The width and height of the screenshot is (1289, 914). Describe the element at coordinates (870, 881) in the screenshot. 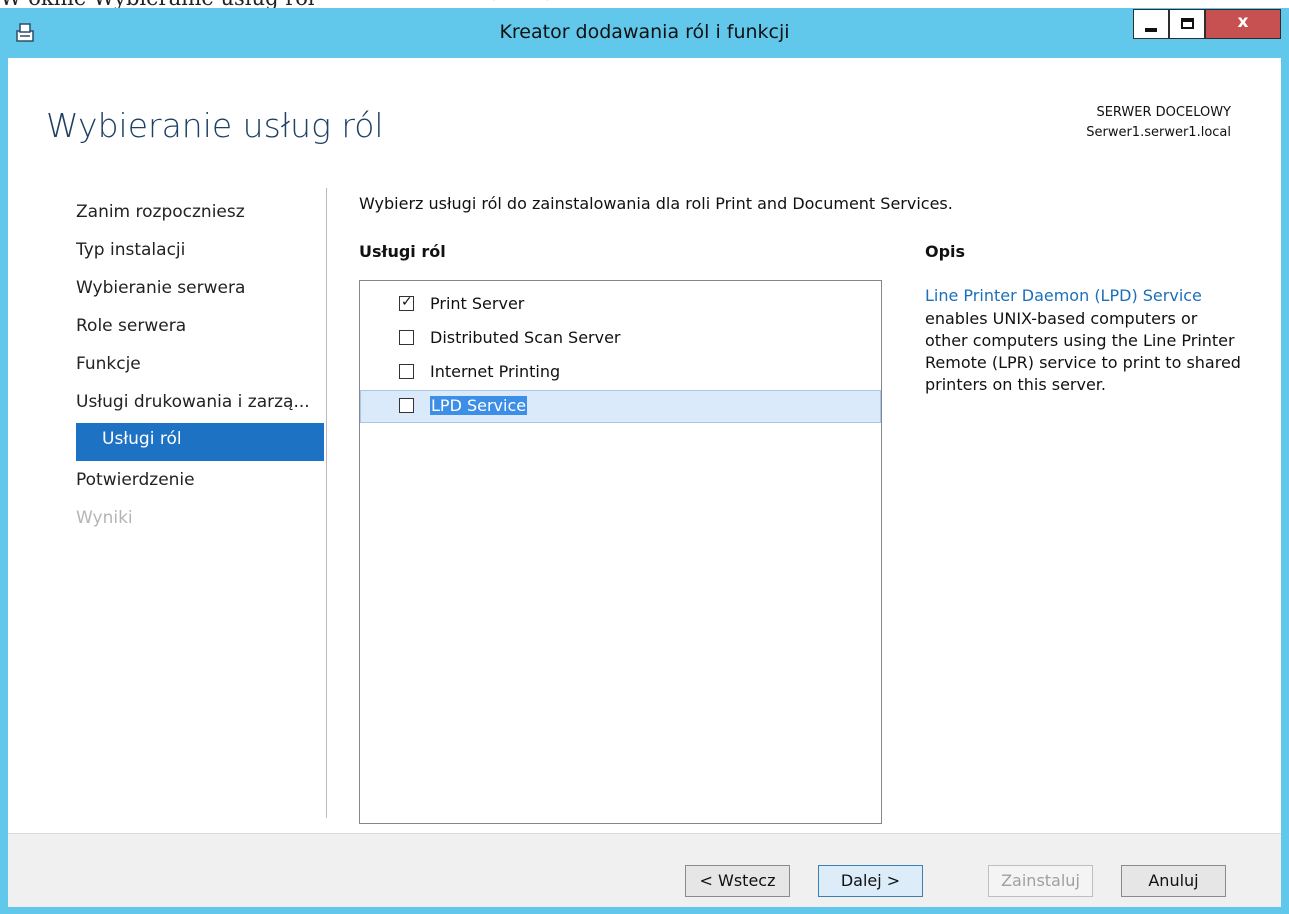

I see `next-button: Dalej >` at that location.